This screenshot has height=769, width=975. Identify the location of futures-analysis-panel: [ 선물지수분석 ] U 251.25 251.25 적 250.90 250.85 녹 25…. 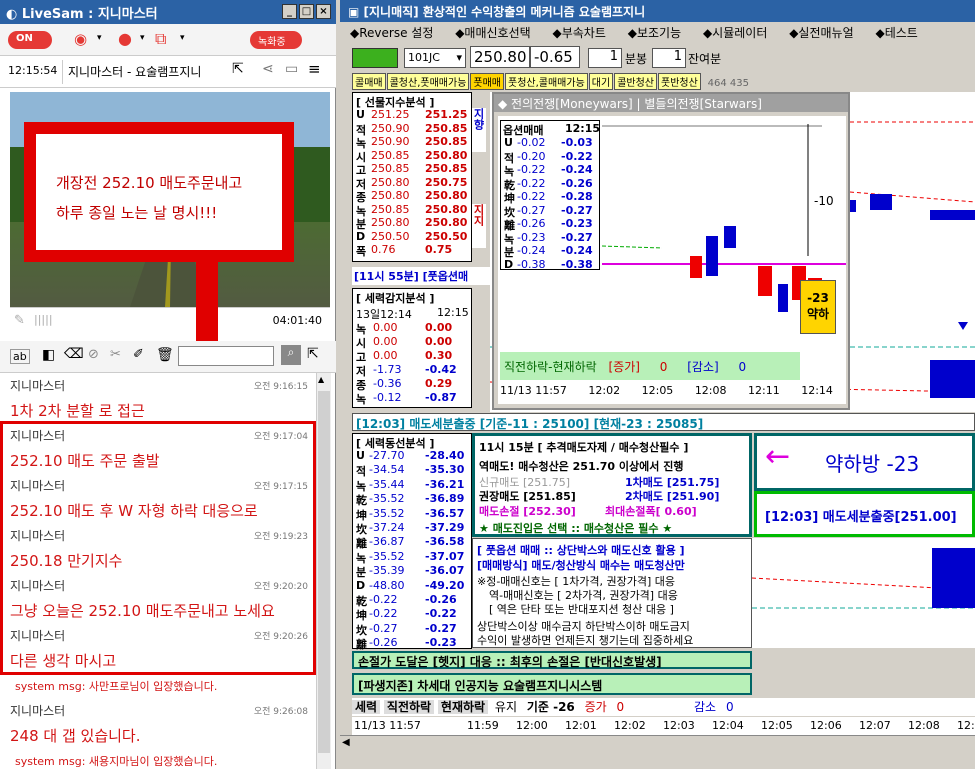
(412, 177).